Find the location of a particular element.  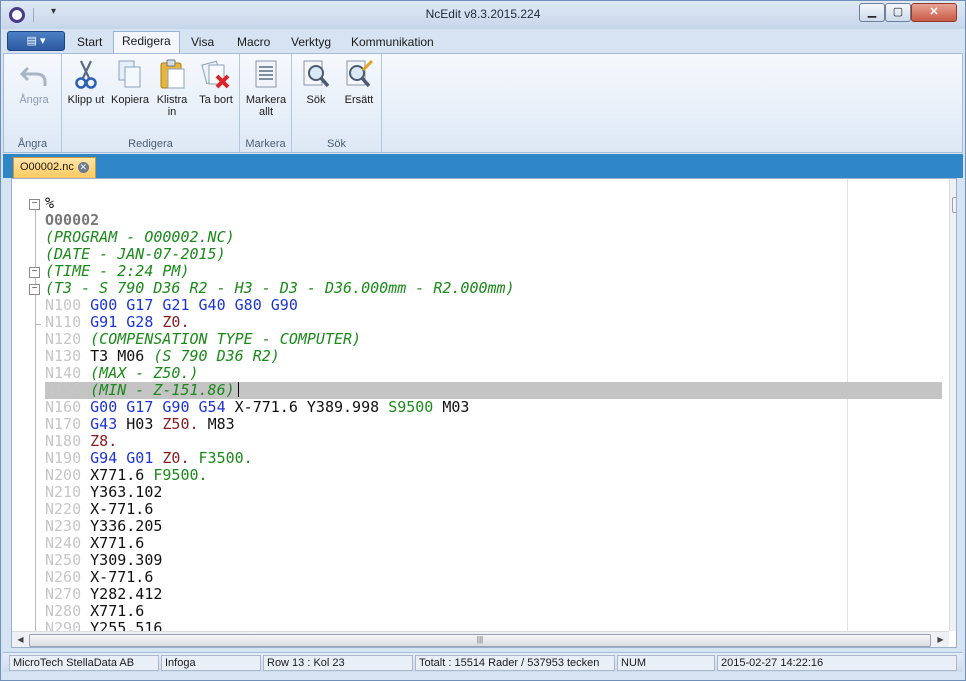

code-token: T3 M06 is located at coordinates (122, 356).